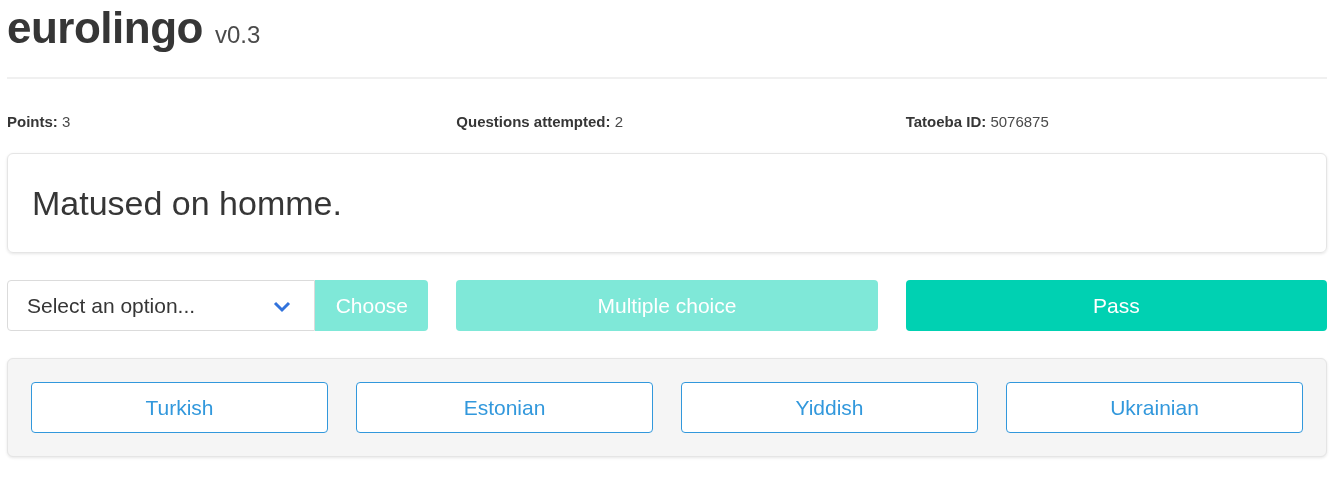  What do you see at coordinates (1116, 305) in the screenshot?
I see `action-button: Pass` at bounding box center [1116, 305].